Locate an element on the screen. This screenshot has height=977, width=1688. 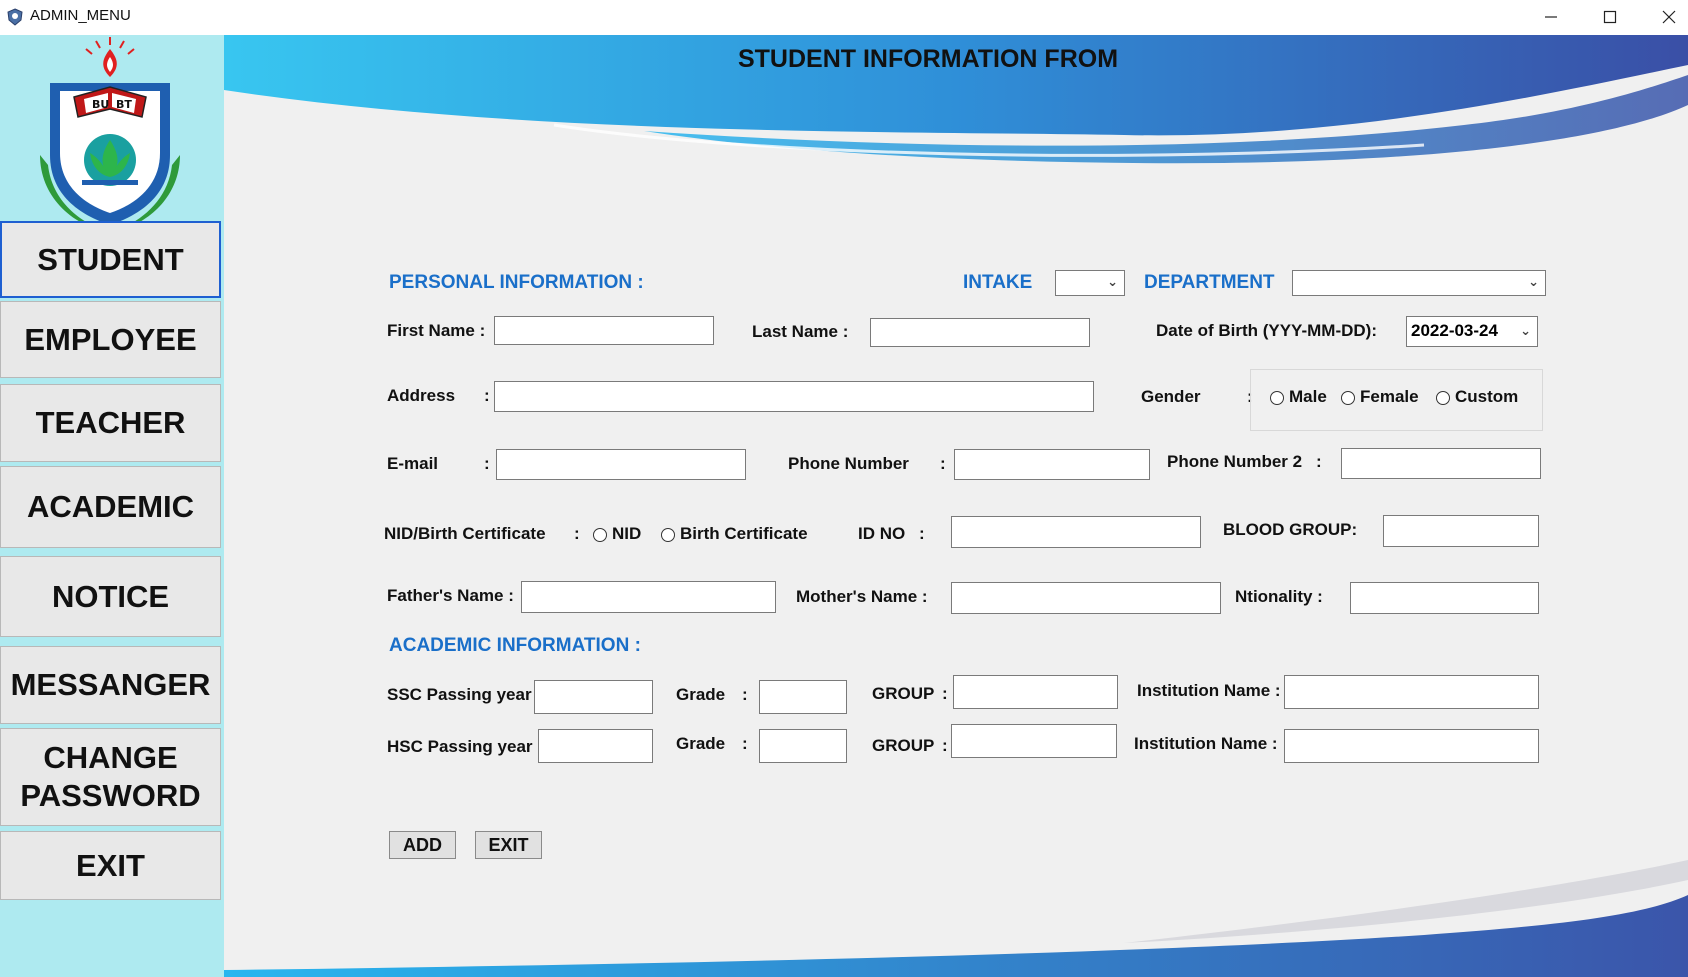
hsc-group-label: GROUP is located at coordinates (903, 745).